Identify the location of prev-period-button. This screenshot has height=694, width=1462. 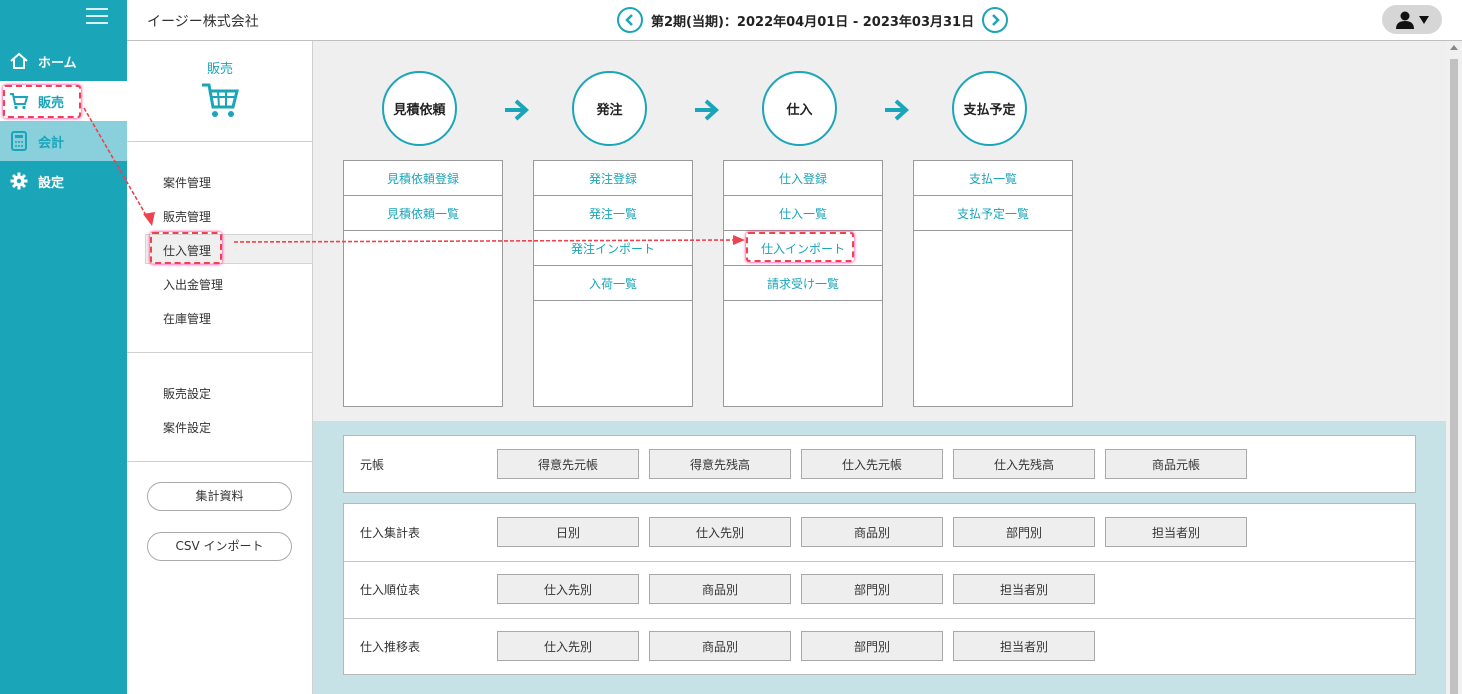
(630, 20).